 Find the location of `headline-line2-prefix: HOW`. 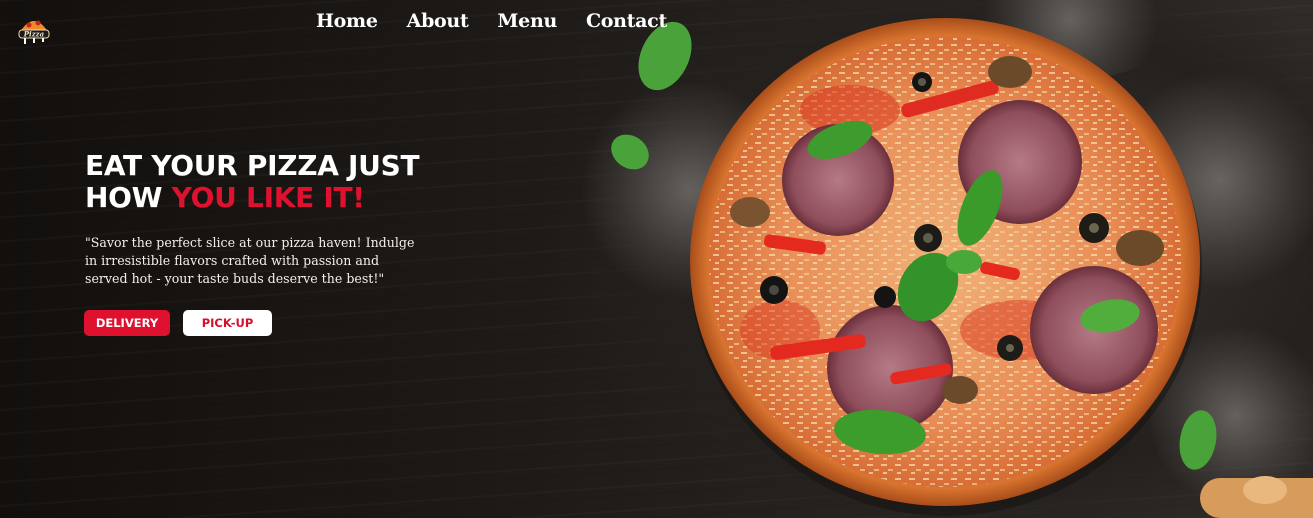

headline-line2-prefix: HOW is located at coordinates (128, 197).